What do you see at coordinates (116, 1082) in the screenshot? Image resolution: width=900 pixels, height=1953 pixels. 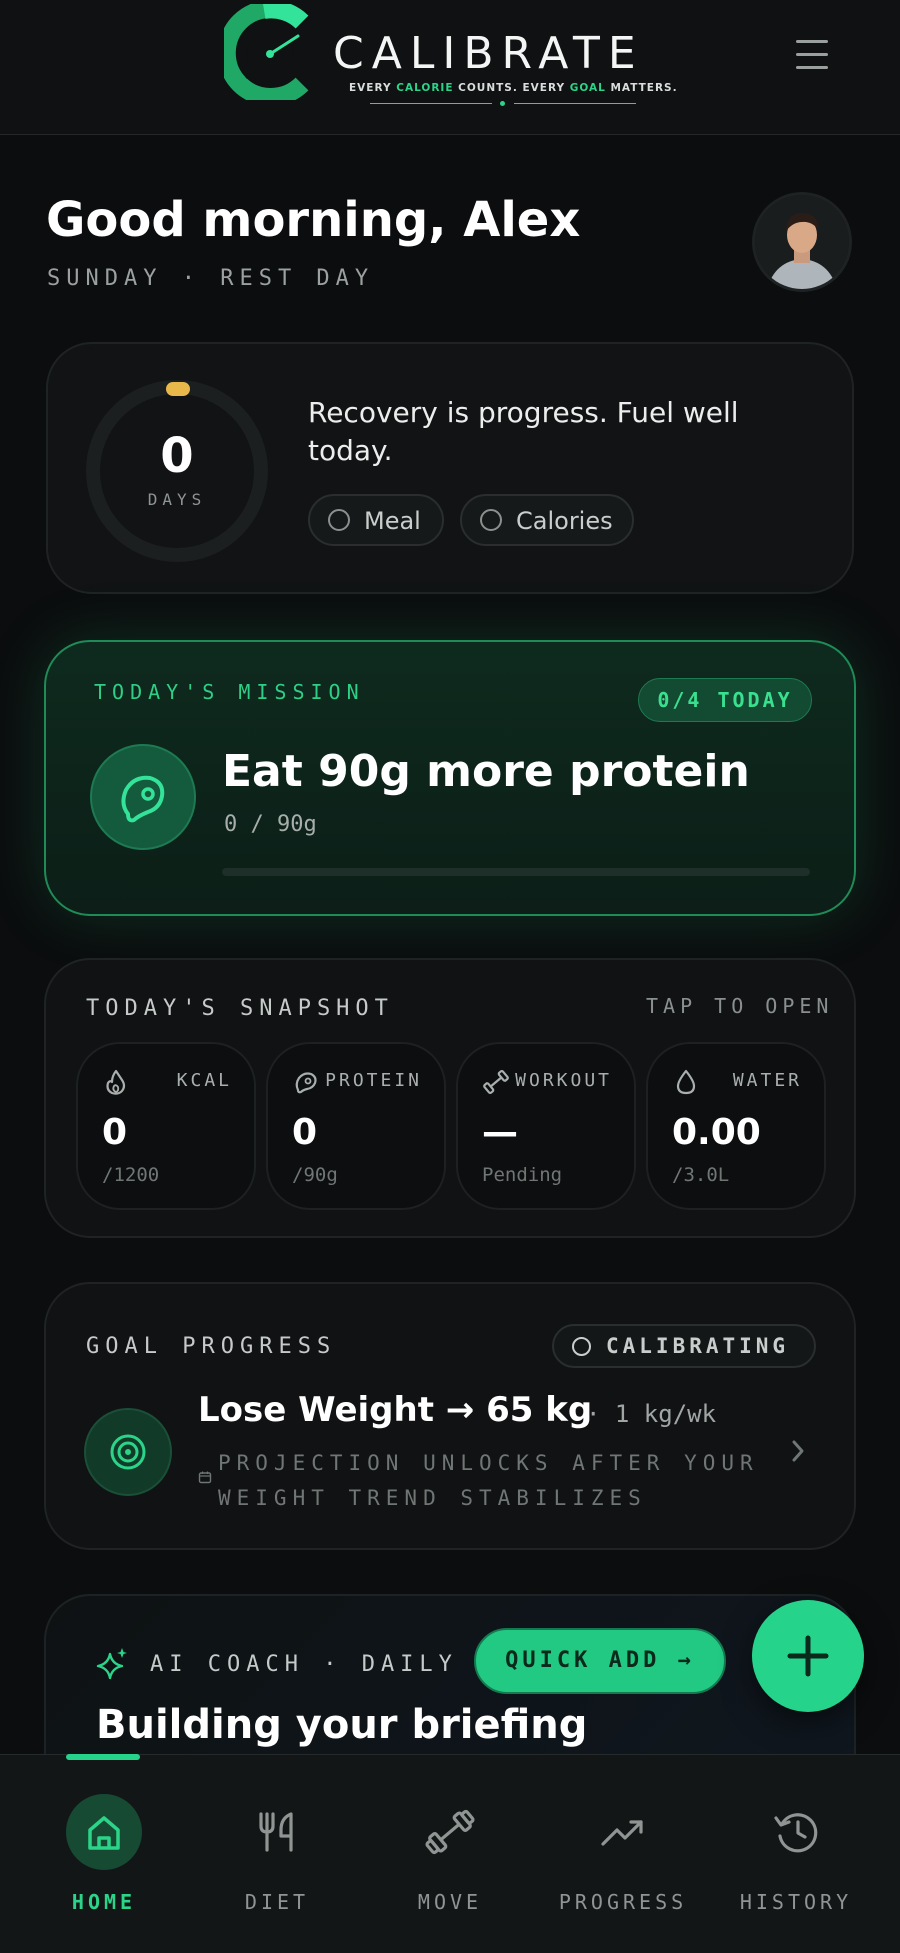 I see `flame-icon` at bounding box center [116, 1082].